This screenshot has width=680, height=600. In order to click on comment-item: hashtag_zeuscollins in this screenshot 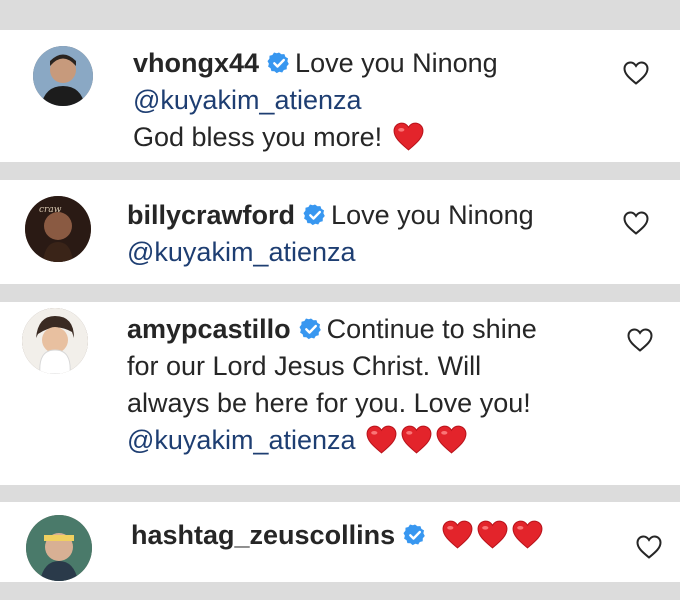, I will do `click(340, 542)`.